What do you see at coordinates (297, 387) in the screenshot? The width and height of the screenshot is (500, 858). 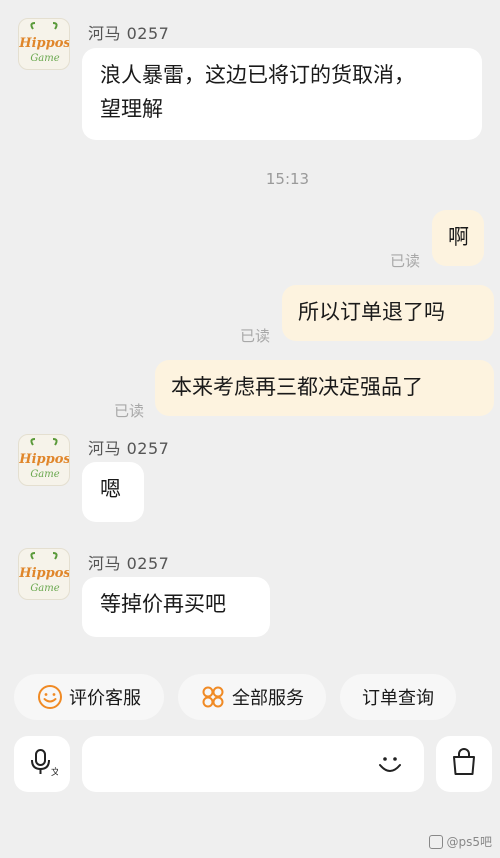 I see `message-text: 本来考虑再三都决定强品了` at bounding box center [297, 387].